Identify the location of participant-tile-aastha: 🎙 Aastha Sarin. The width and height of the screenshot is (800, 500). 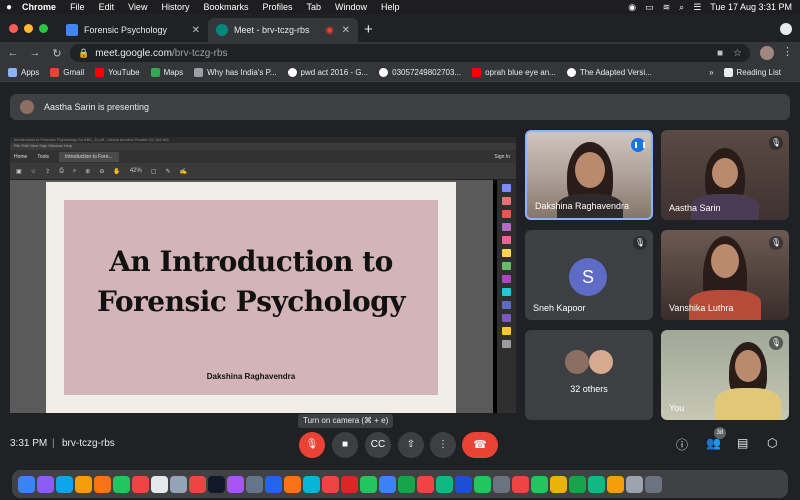
(725, 175).